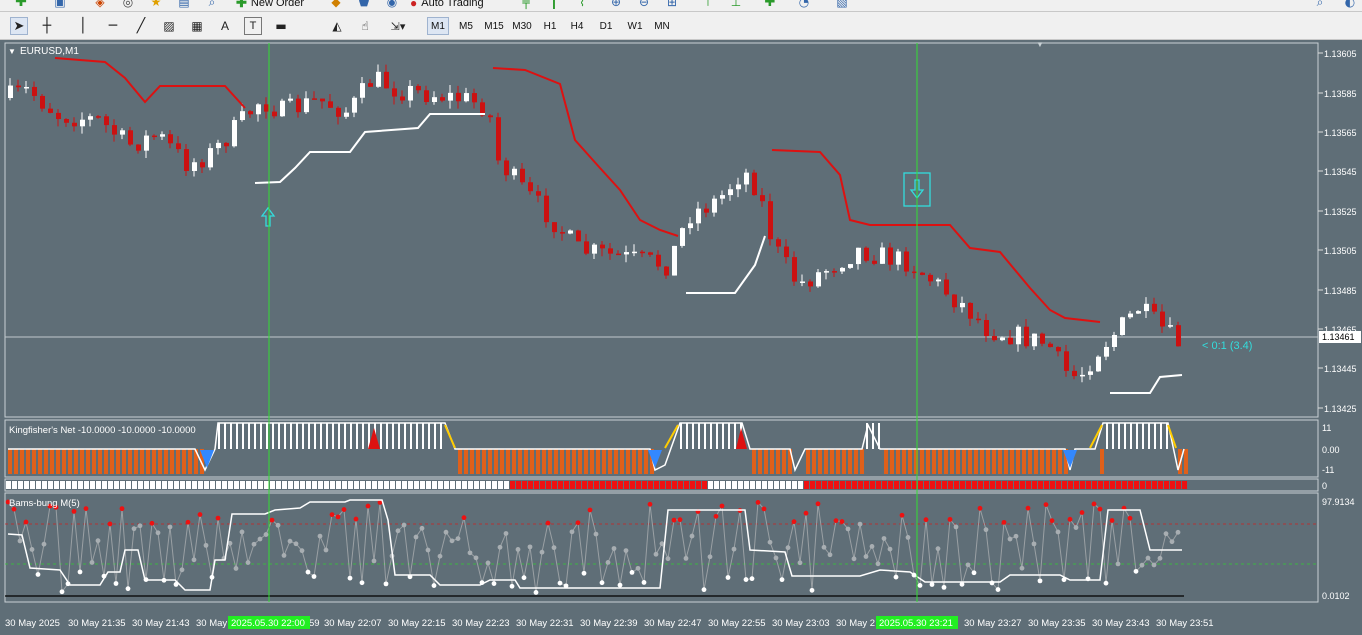 The image size is (1362, 635). Describe the element at coordinates (281, 26) in the screenshot. I see `rectangle-icon: ▬` at that location.